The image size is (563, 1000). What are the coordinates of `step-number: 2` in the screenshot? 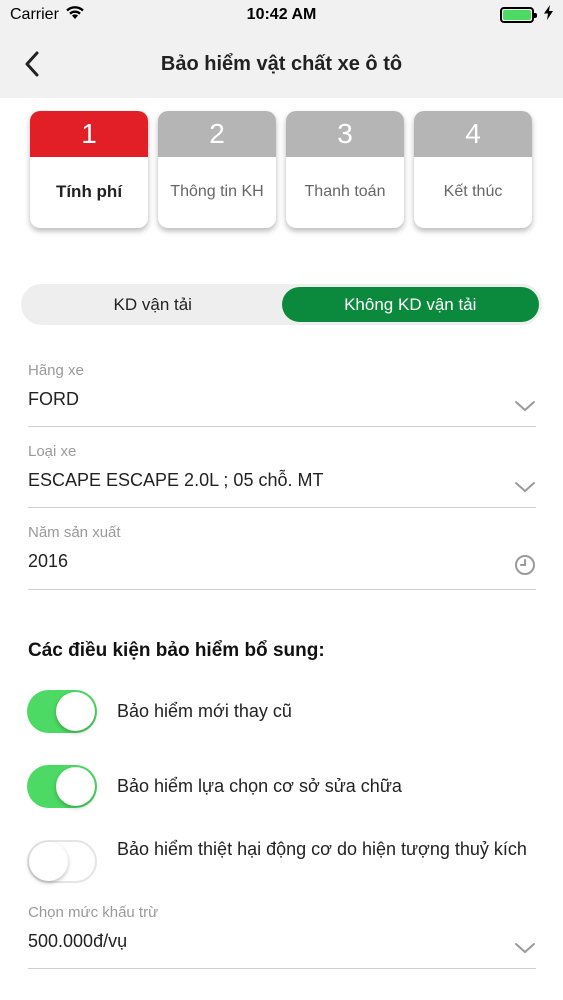 It's located at (217, 134).